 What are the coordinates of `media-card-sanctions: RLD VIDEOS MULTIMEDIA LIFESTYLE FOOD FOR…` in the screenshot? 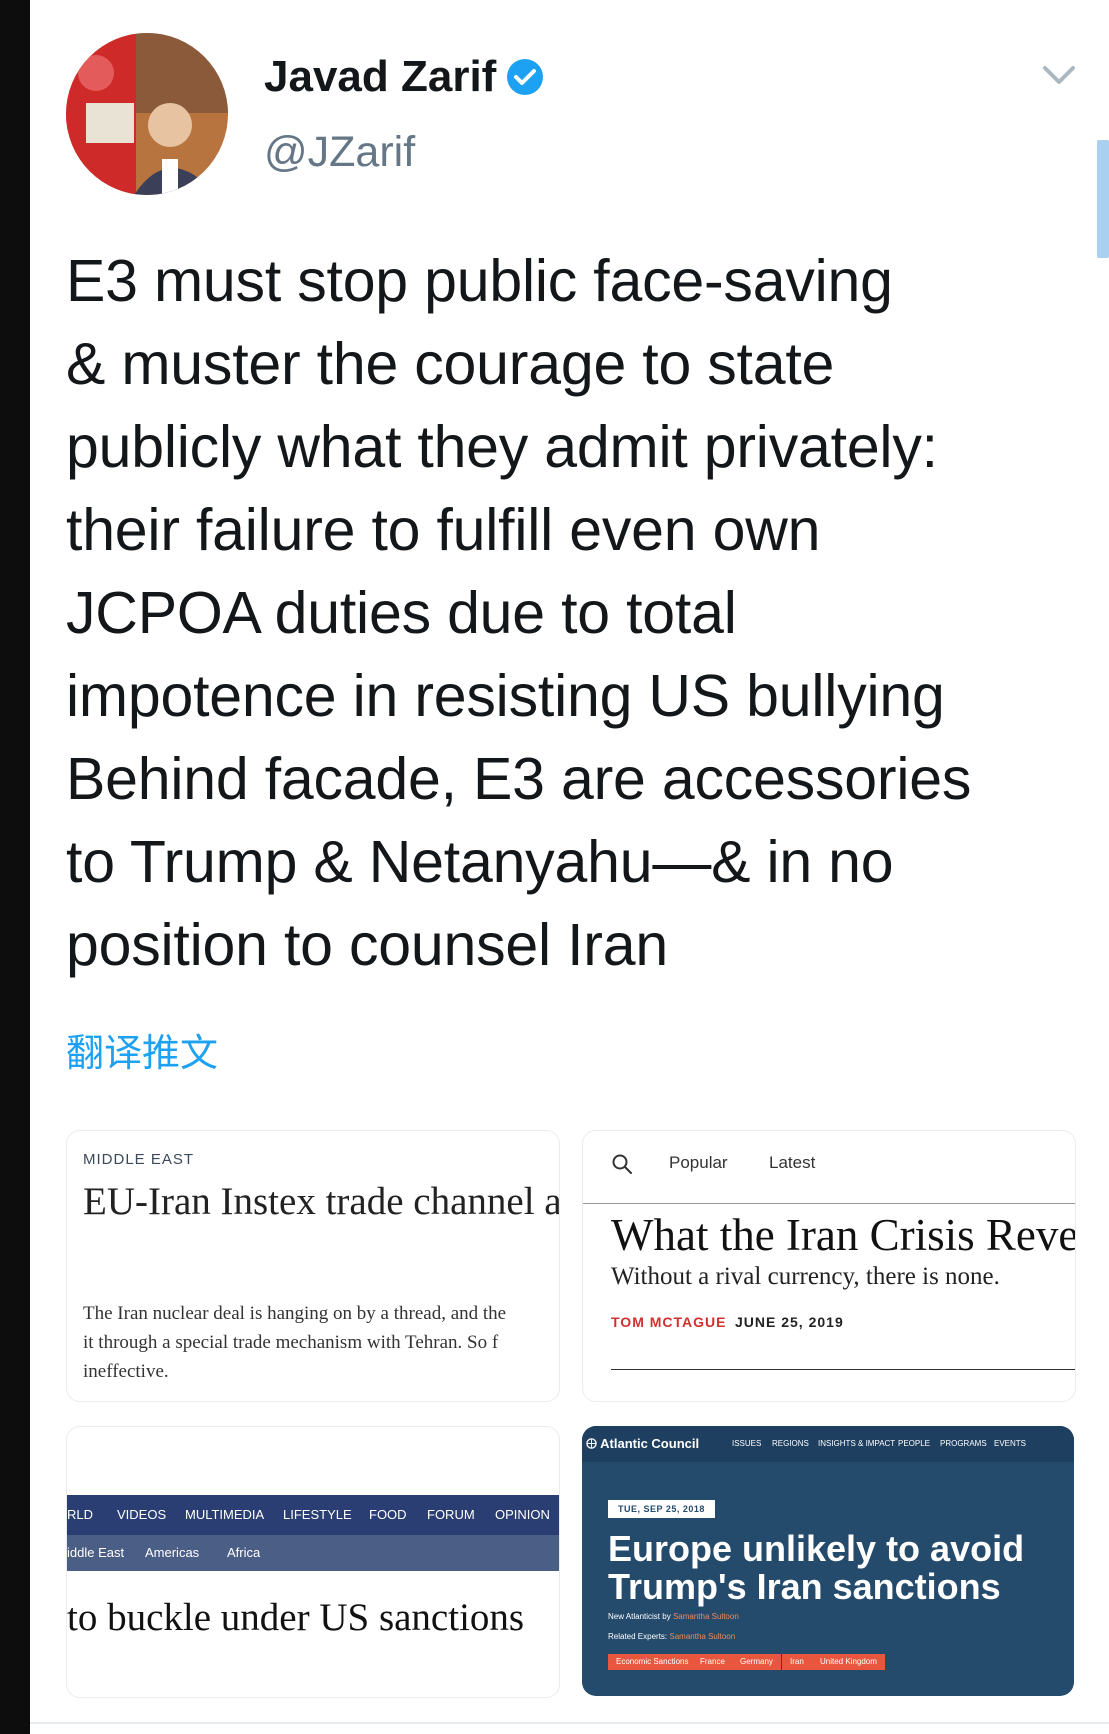 It's located at (313, 1562).